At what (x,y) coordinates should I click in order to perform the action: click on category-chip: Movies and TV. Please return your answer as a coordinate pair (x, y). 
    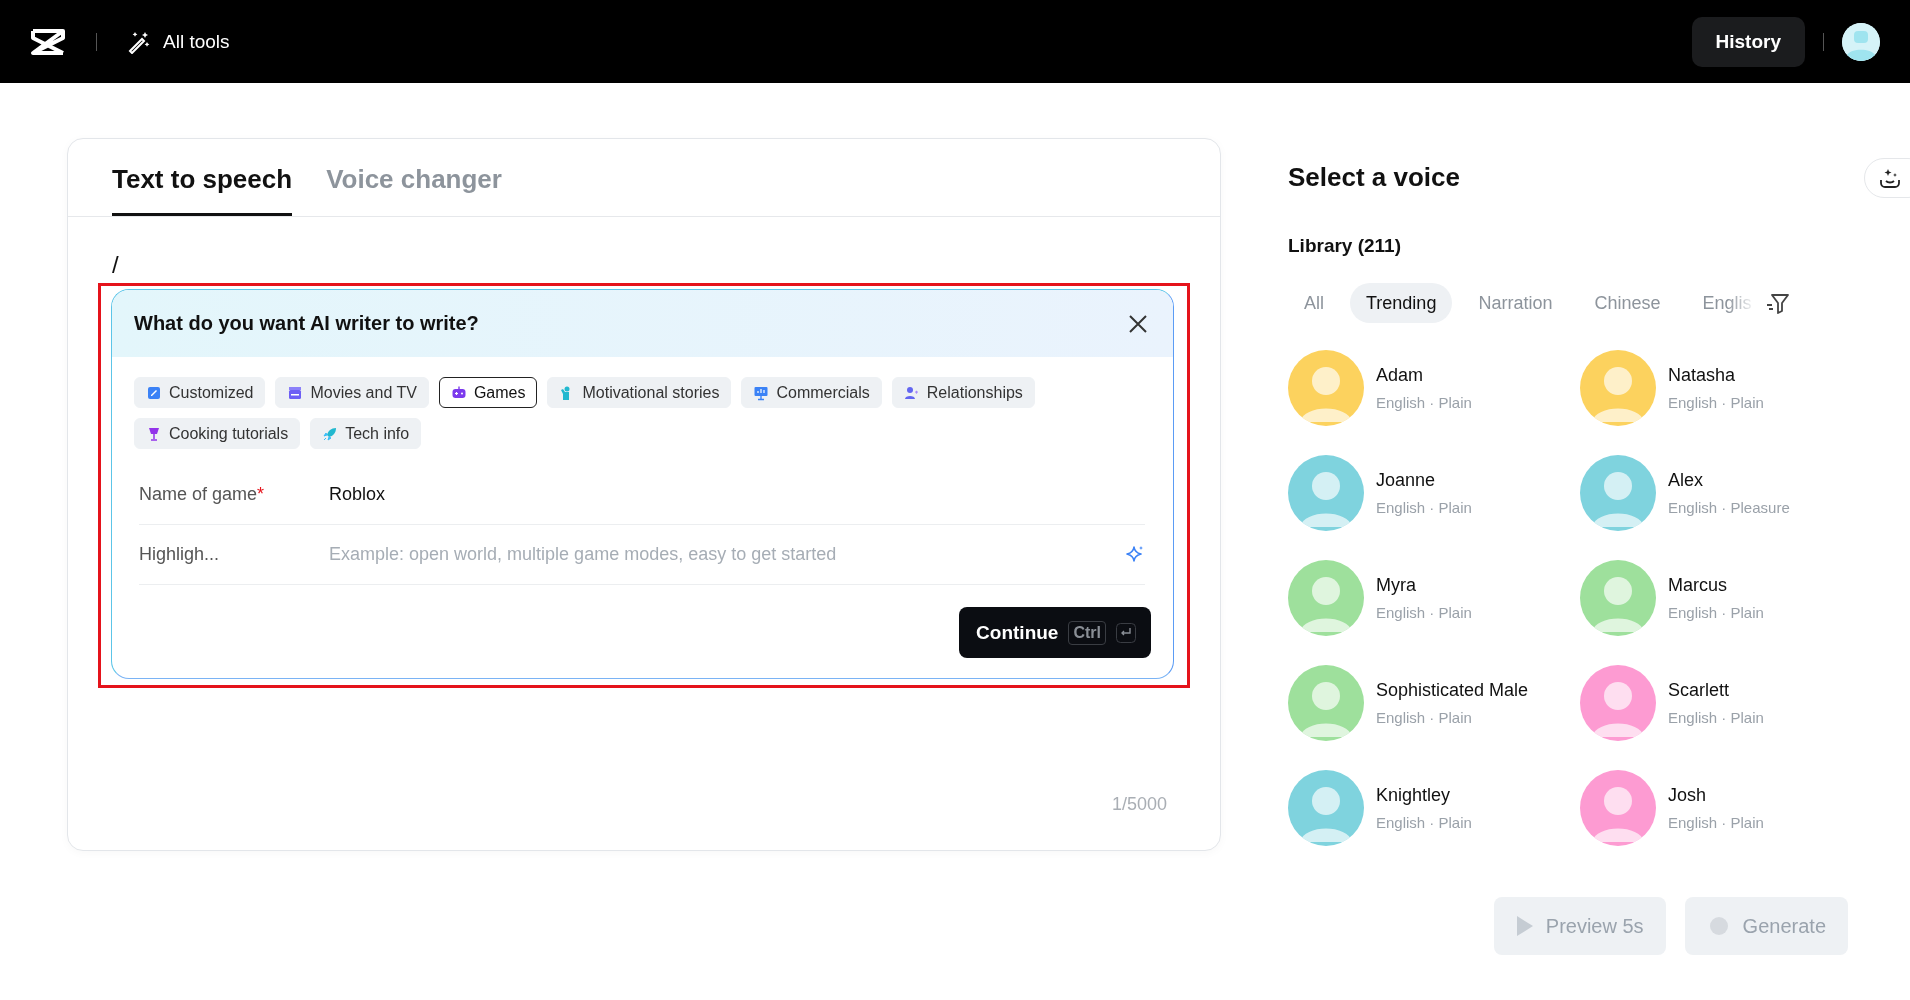
    Looking at the image, I should click on (352, 392).